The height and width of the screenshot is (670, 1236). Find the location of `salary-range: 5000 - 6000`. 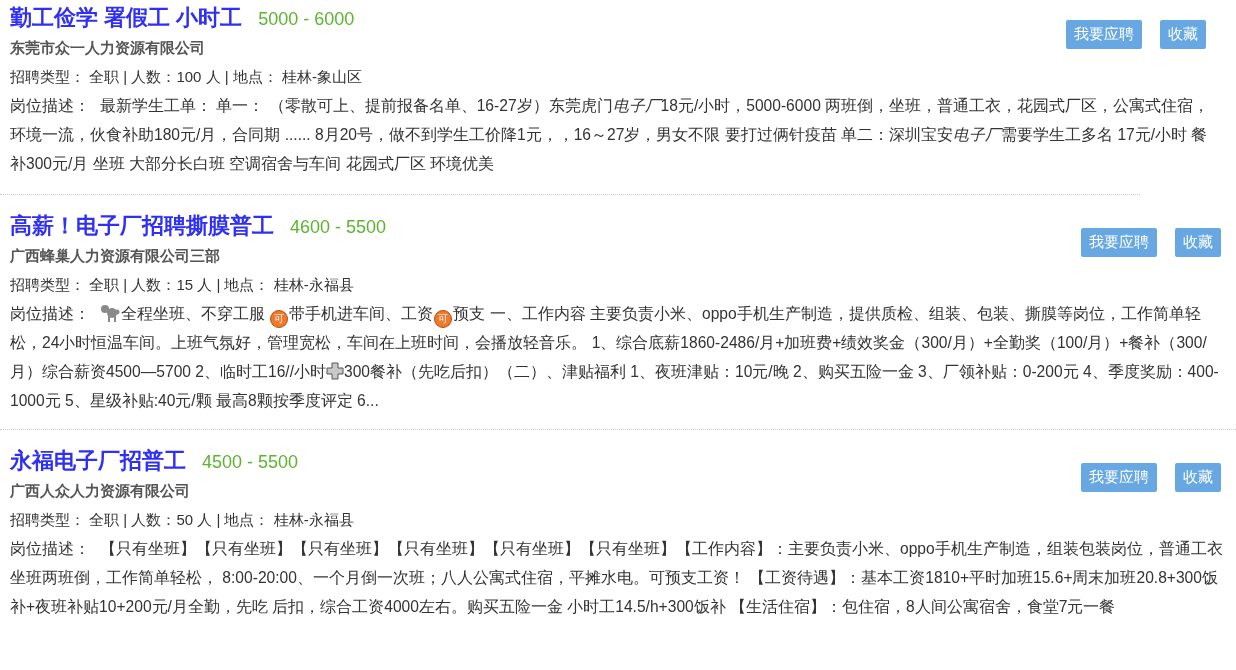

salary-range: 5000 - 6000 is located at coordinates (306, 19).